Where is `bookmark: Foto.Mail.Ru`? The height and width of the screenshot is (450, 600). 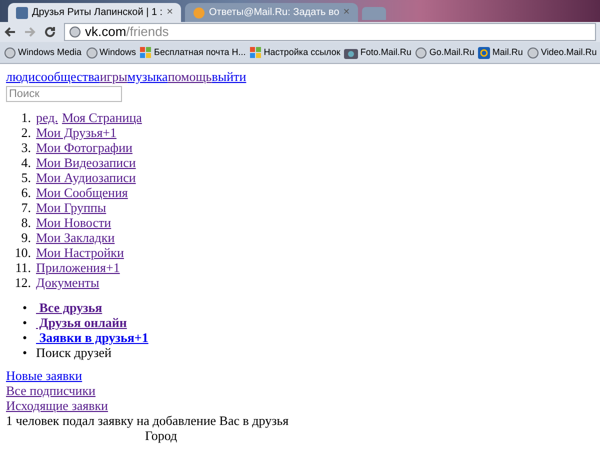
bookmark: Foto.Mail.Ru is located at coordinates (378, 53).